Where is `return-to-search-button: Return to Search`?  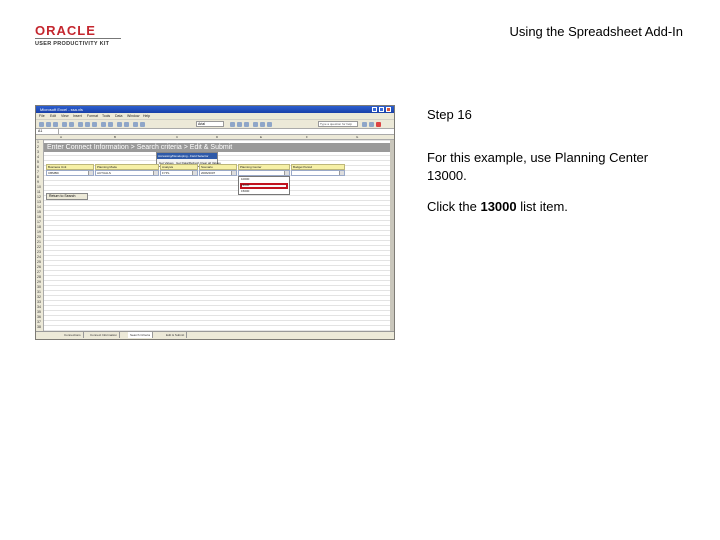 return-to-search-button: Return to Search is located at coordinates (67, 196).